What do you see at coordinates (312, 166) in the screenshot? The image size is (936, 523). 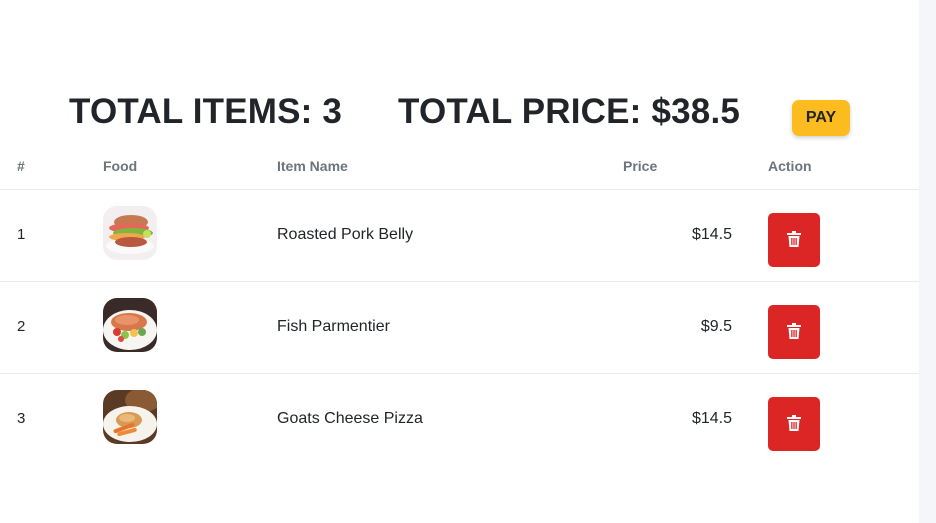 I see `column-header-item-name: Item Name` at bounding box center [312, 166].